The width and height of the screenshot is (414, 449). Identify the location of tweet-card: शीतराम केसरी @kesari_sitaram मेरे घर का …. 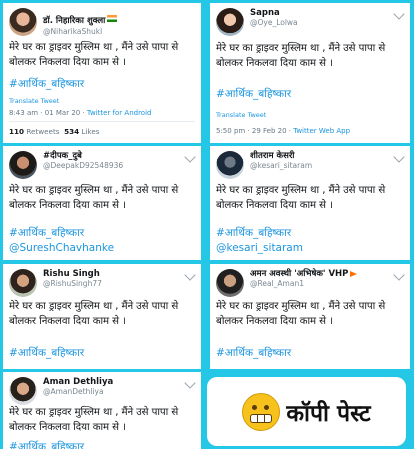
(310, 203).